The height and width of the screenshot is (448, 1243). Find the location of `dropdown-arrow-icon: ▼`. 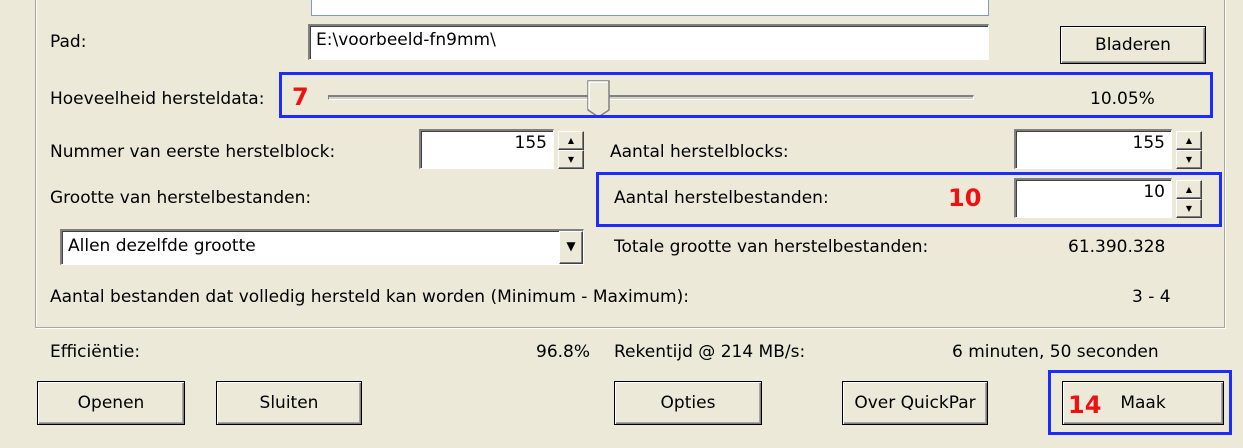

dropdown-arrow-icon: ▼ is located at coordinates (571, 247).